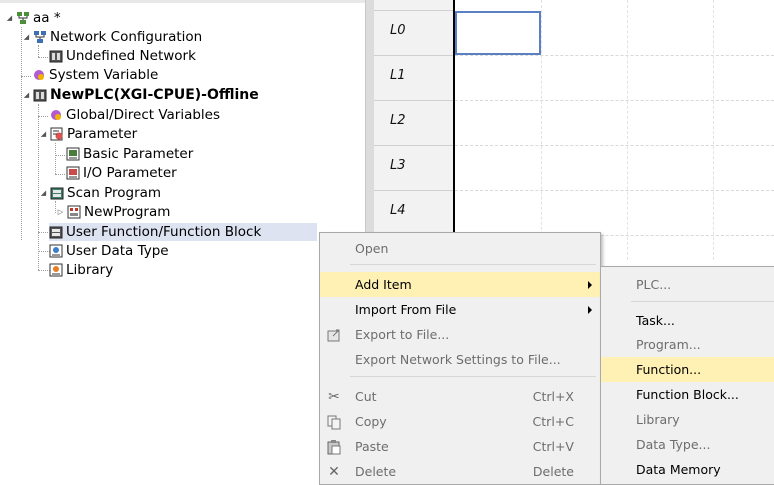 The image size is (774, 485). I want to click on parameter-icon, so click(57, 134).